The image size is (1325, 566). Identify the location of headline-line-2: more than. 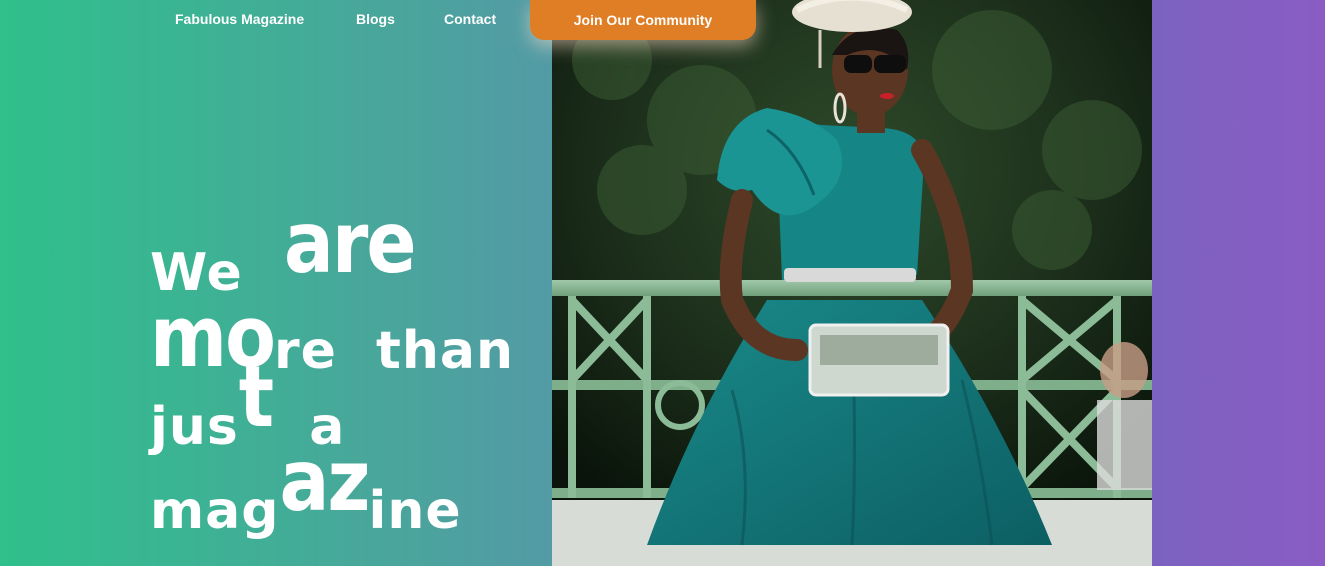
(332, 338).